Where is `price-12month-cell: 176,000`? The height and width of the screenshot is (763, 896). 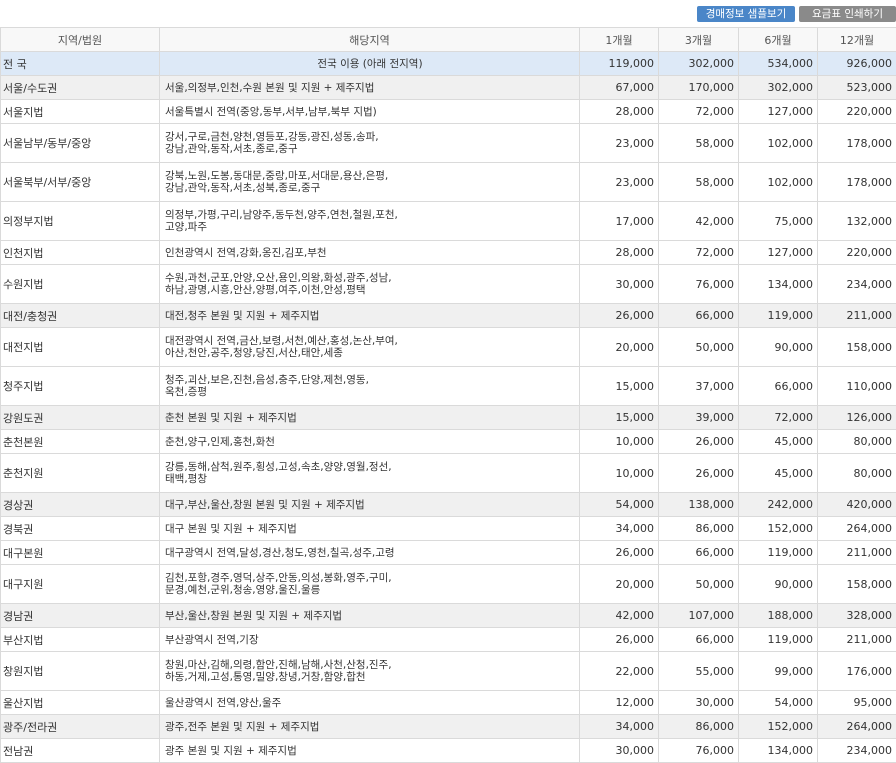 price-12month-cell: 176,000 is located at coordinates (857, 671).